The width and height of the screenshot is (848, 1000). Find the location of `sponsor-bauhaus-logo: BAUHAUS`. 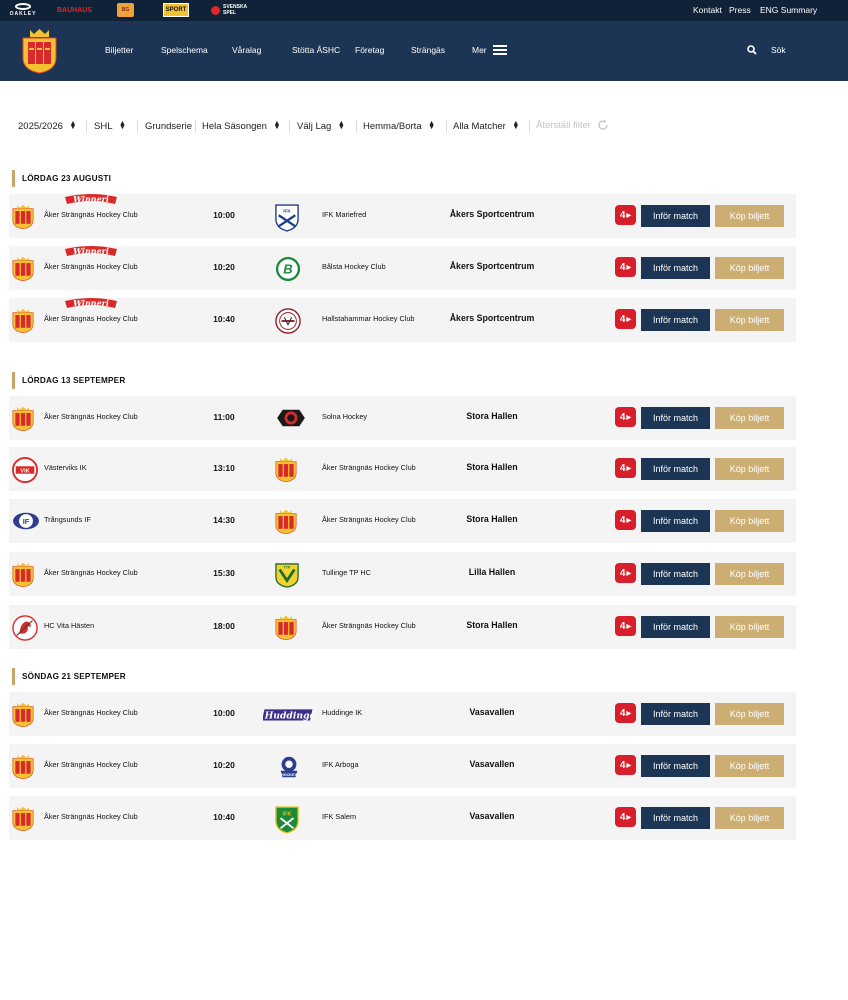

sponsor-bauhaus-logo: BAUHAUS is located at coordinates (74, 10).